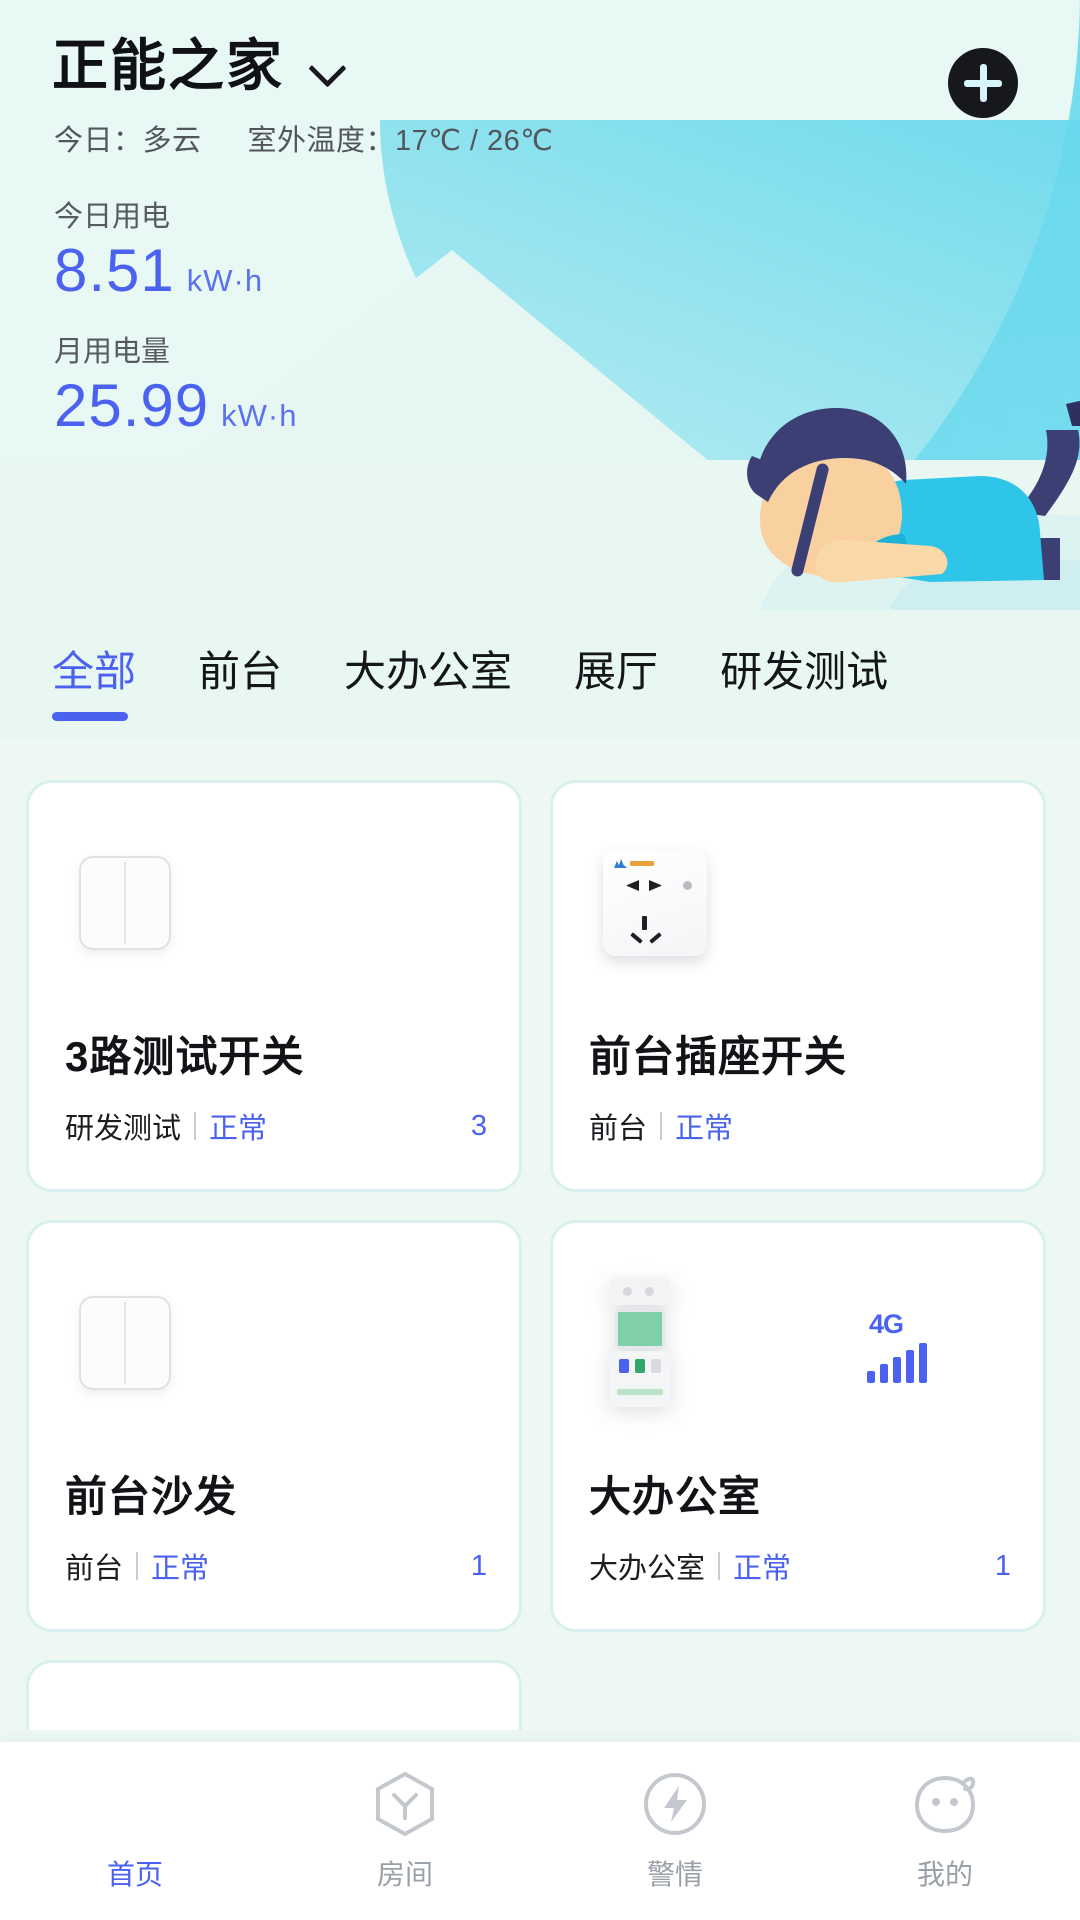 This screenshot has width=1080, height=1920. What do you see at coordinates (798, 1343) in the screenshot?
I see `device-icon-area: 4G` at bounding box center [798, 1343].